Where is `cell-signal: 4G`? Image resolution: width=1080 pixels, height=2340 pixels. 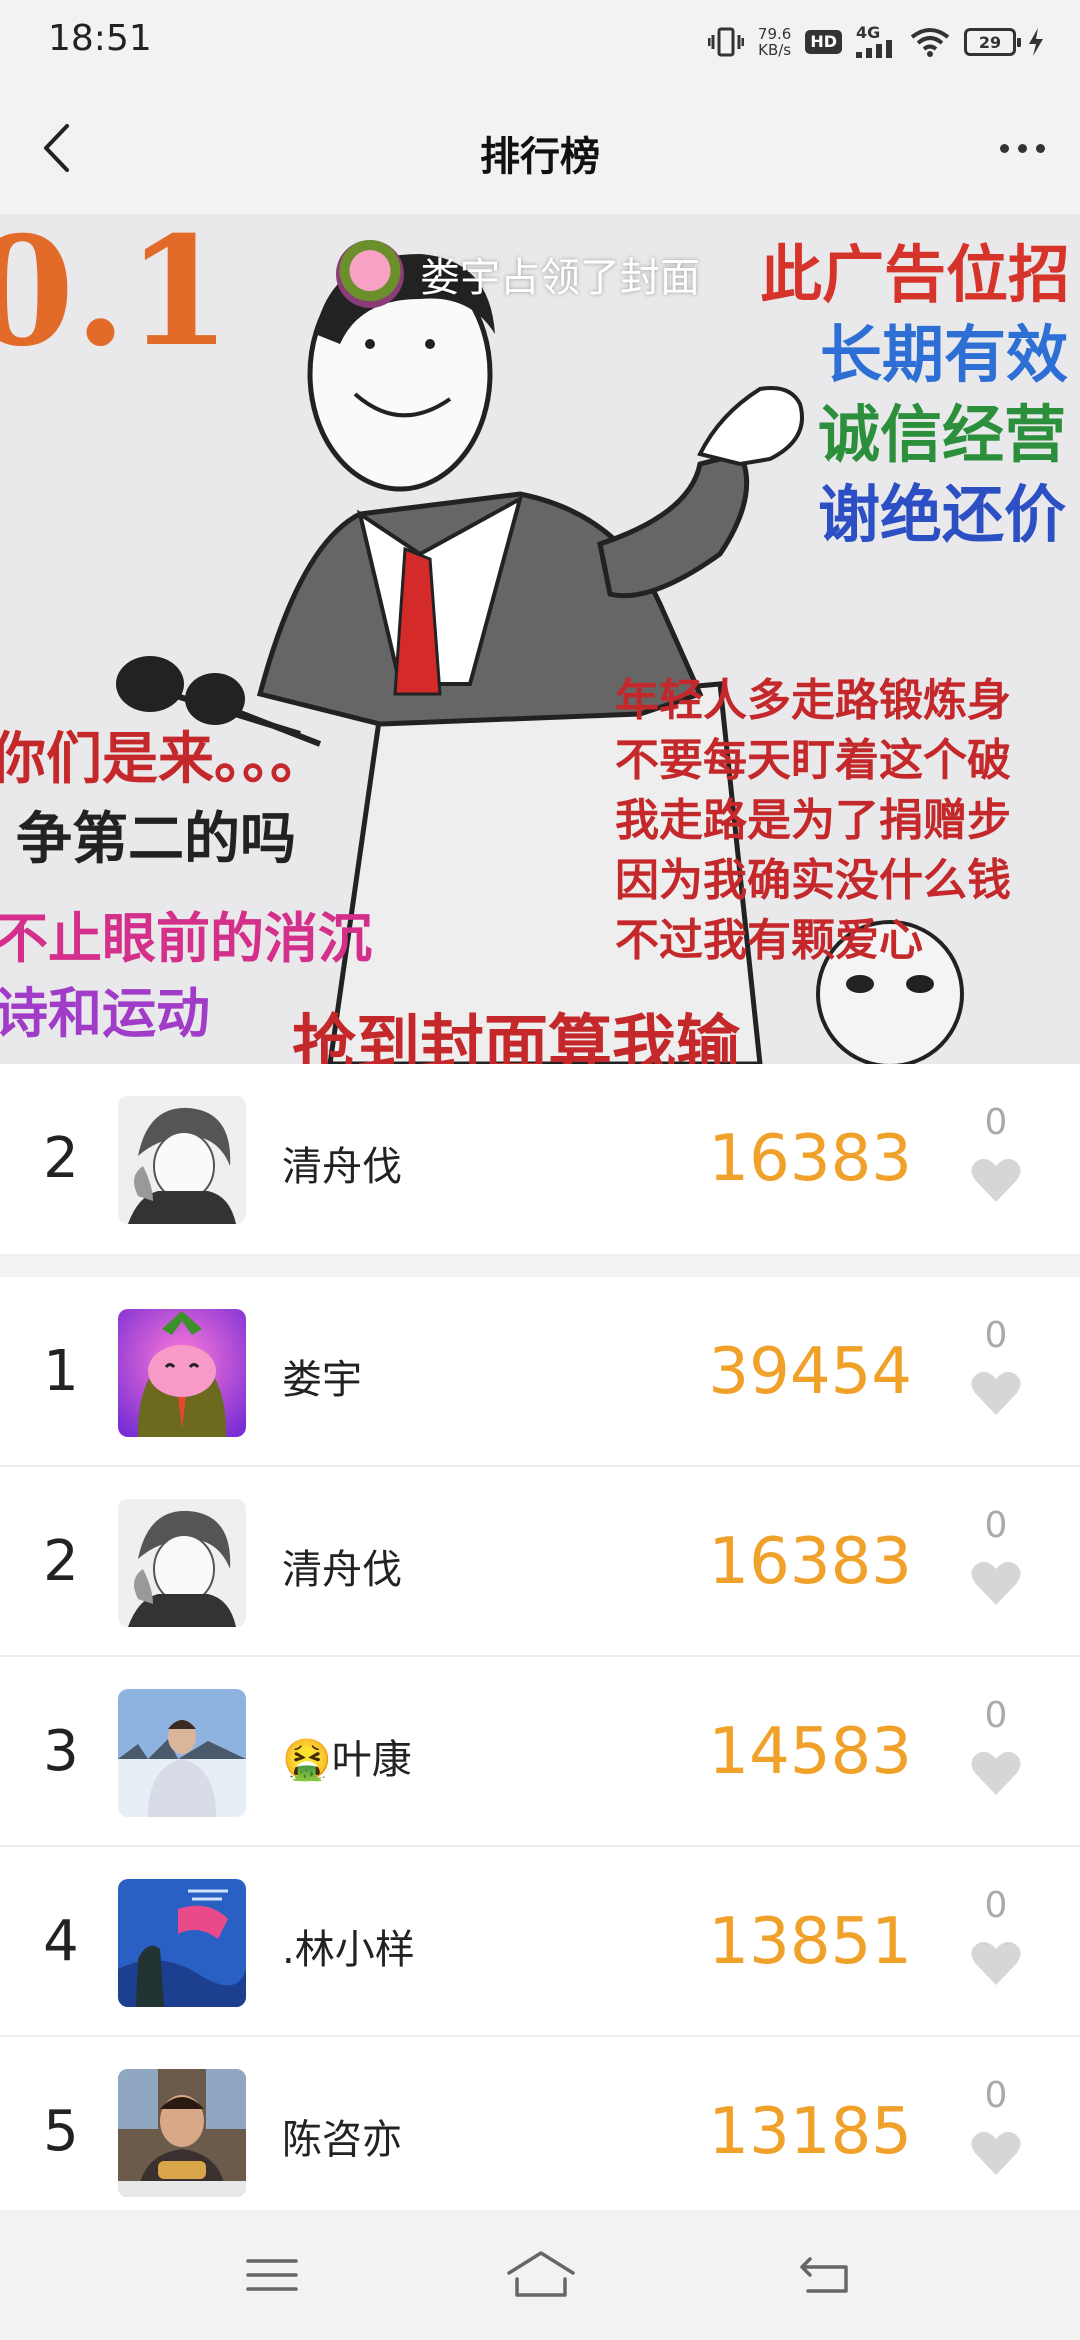 cell-signal: 4G is located at coordinates (876, 40).